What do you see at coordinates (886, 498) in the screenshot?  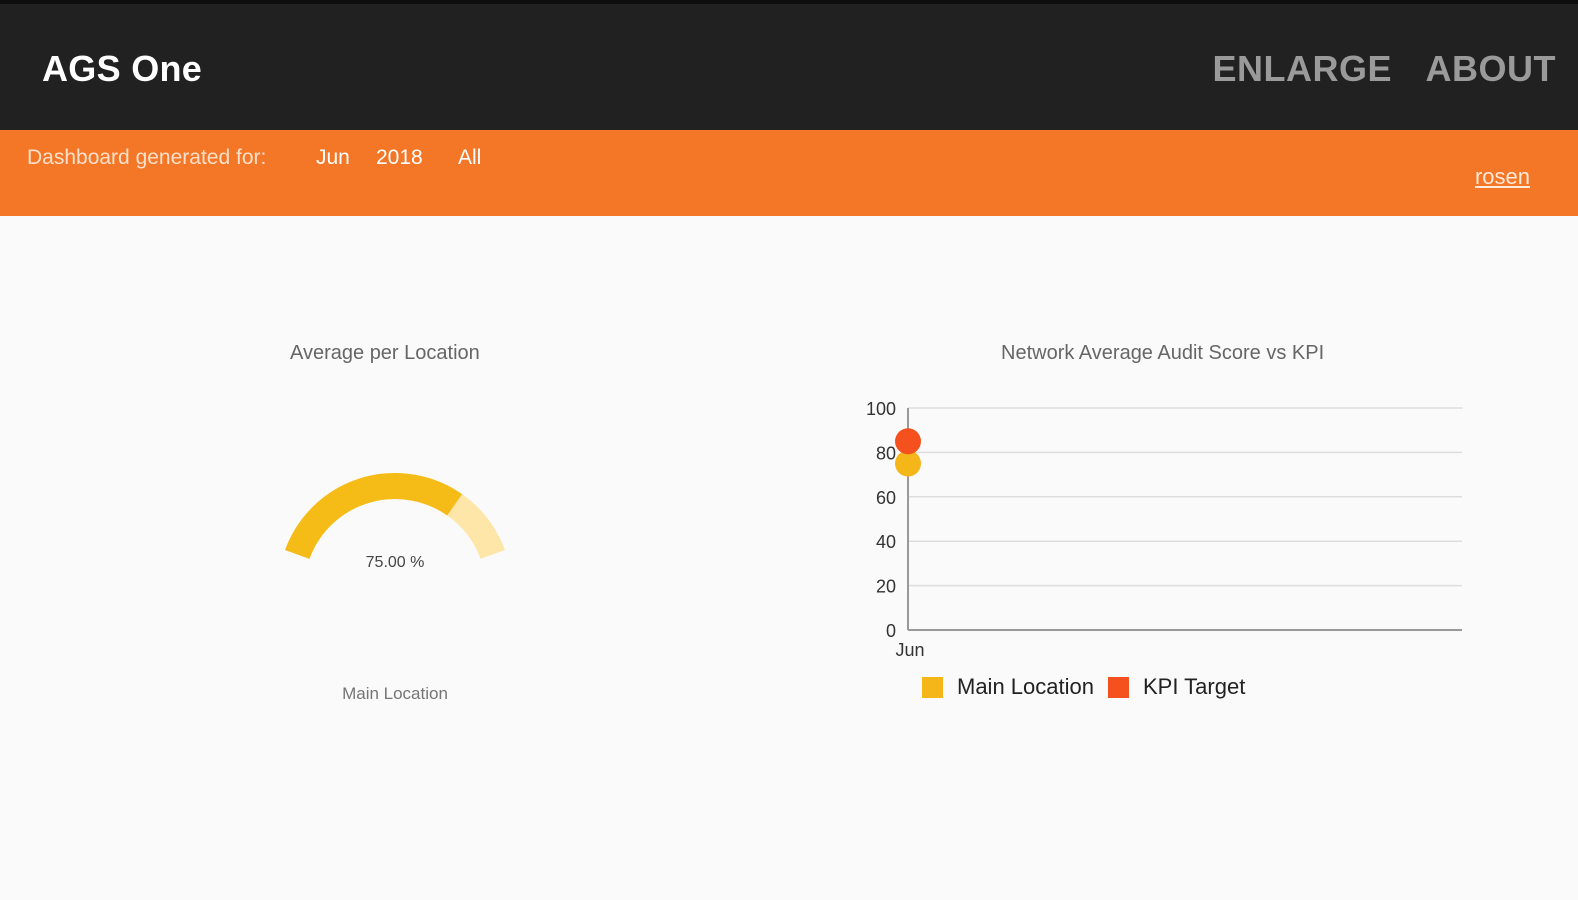 I see `y-tick-label: 60` at bounding box center [886, 498].